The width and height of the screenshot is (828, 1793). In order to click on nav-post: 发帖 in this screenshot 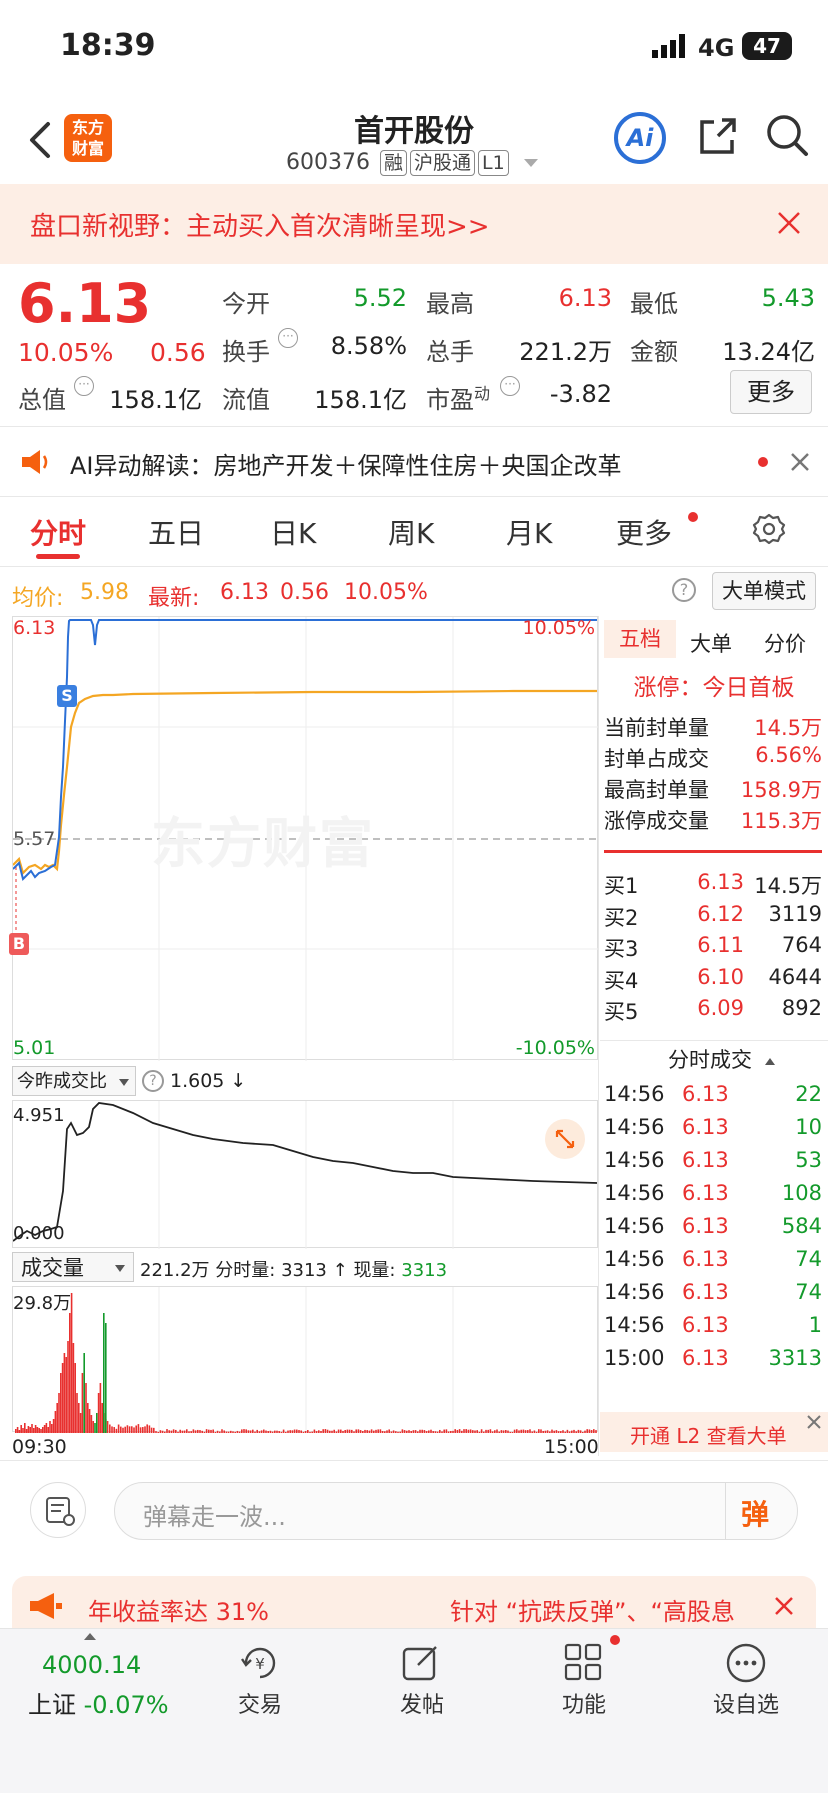, I will do `click(422, 1674)`.